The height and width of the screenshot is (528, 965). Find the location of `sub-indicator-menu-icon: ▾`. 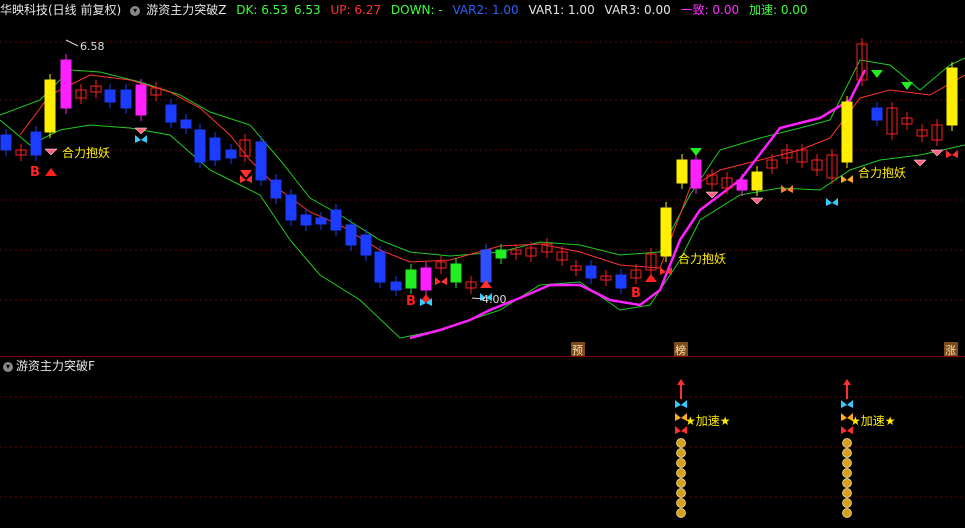

sub-indicator-menu-icon: ▾ is located at coordinates (8, 366).